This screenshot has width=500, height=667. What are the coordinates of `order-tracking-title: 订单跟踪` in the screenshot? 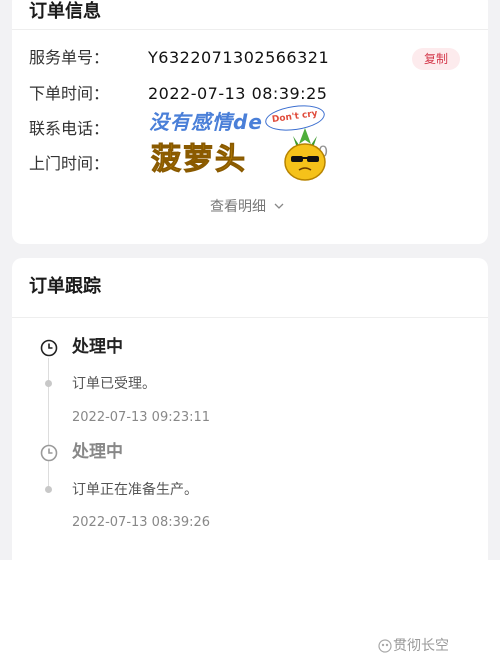 It's located at (65, 286).